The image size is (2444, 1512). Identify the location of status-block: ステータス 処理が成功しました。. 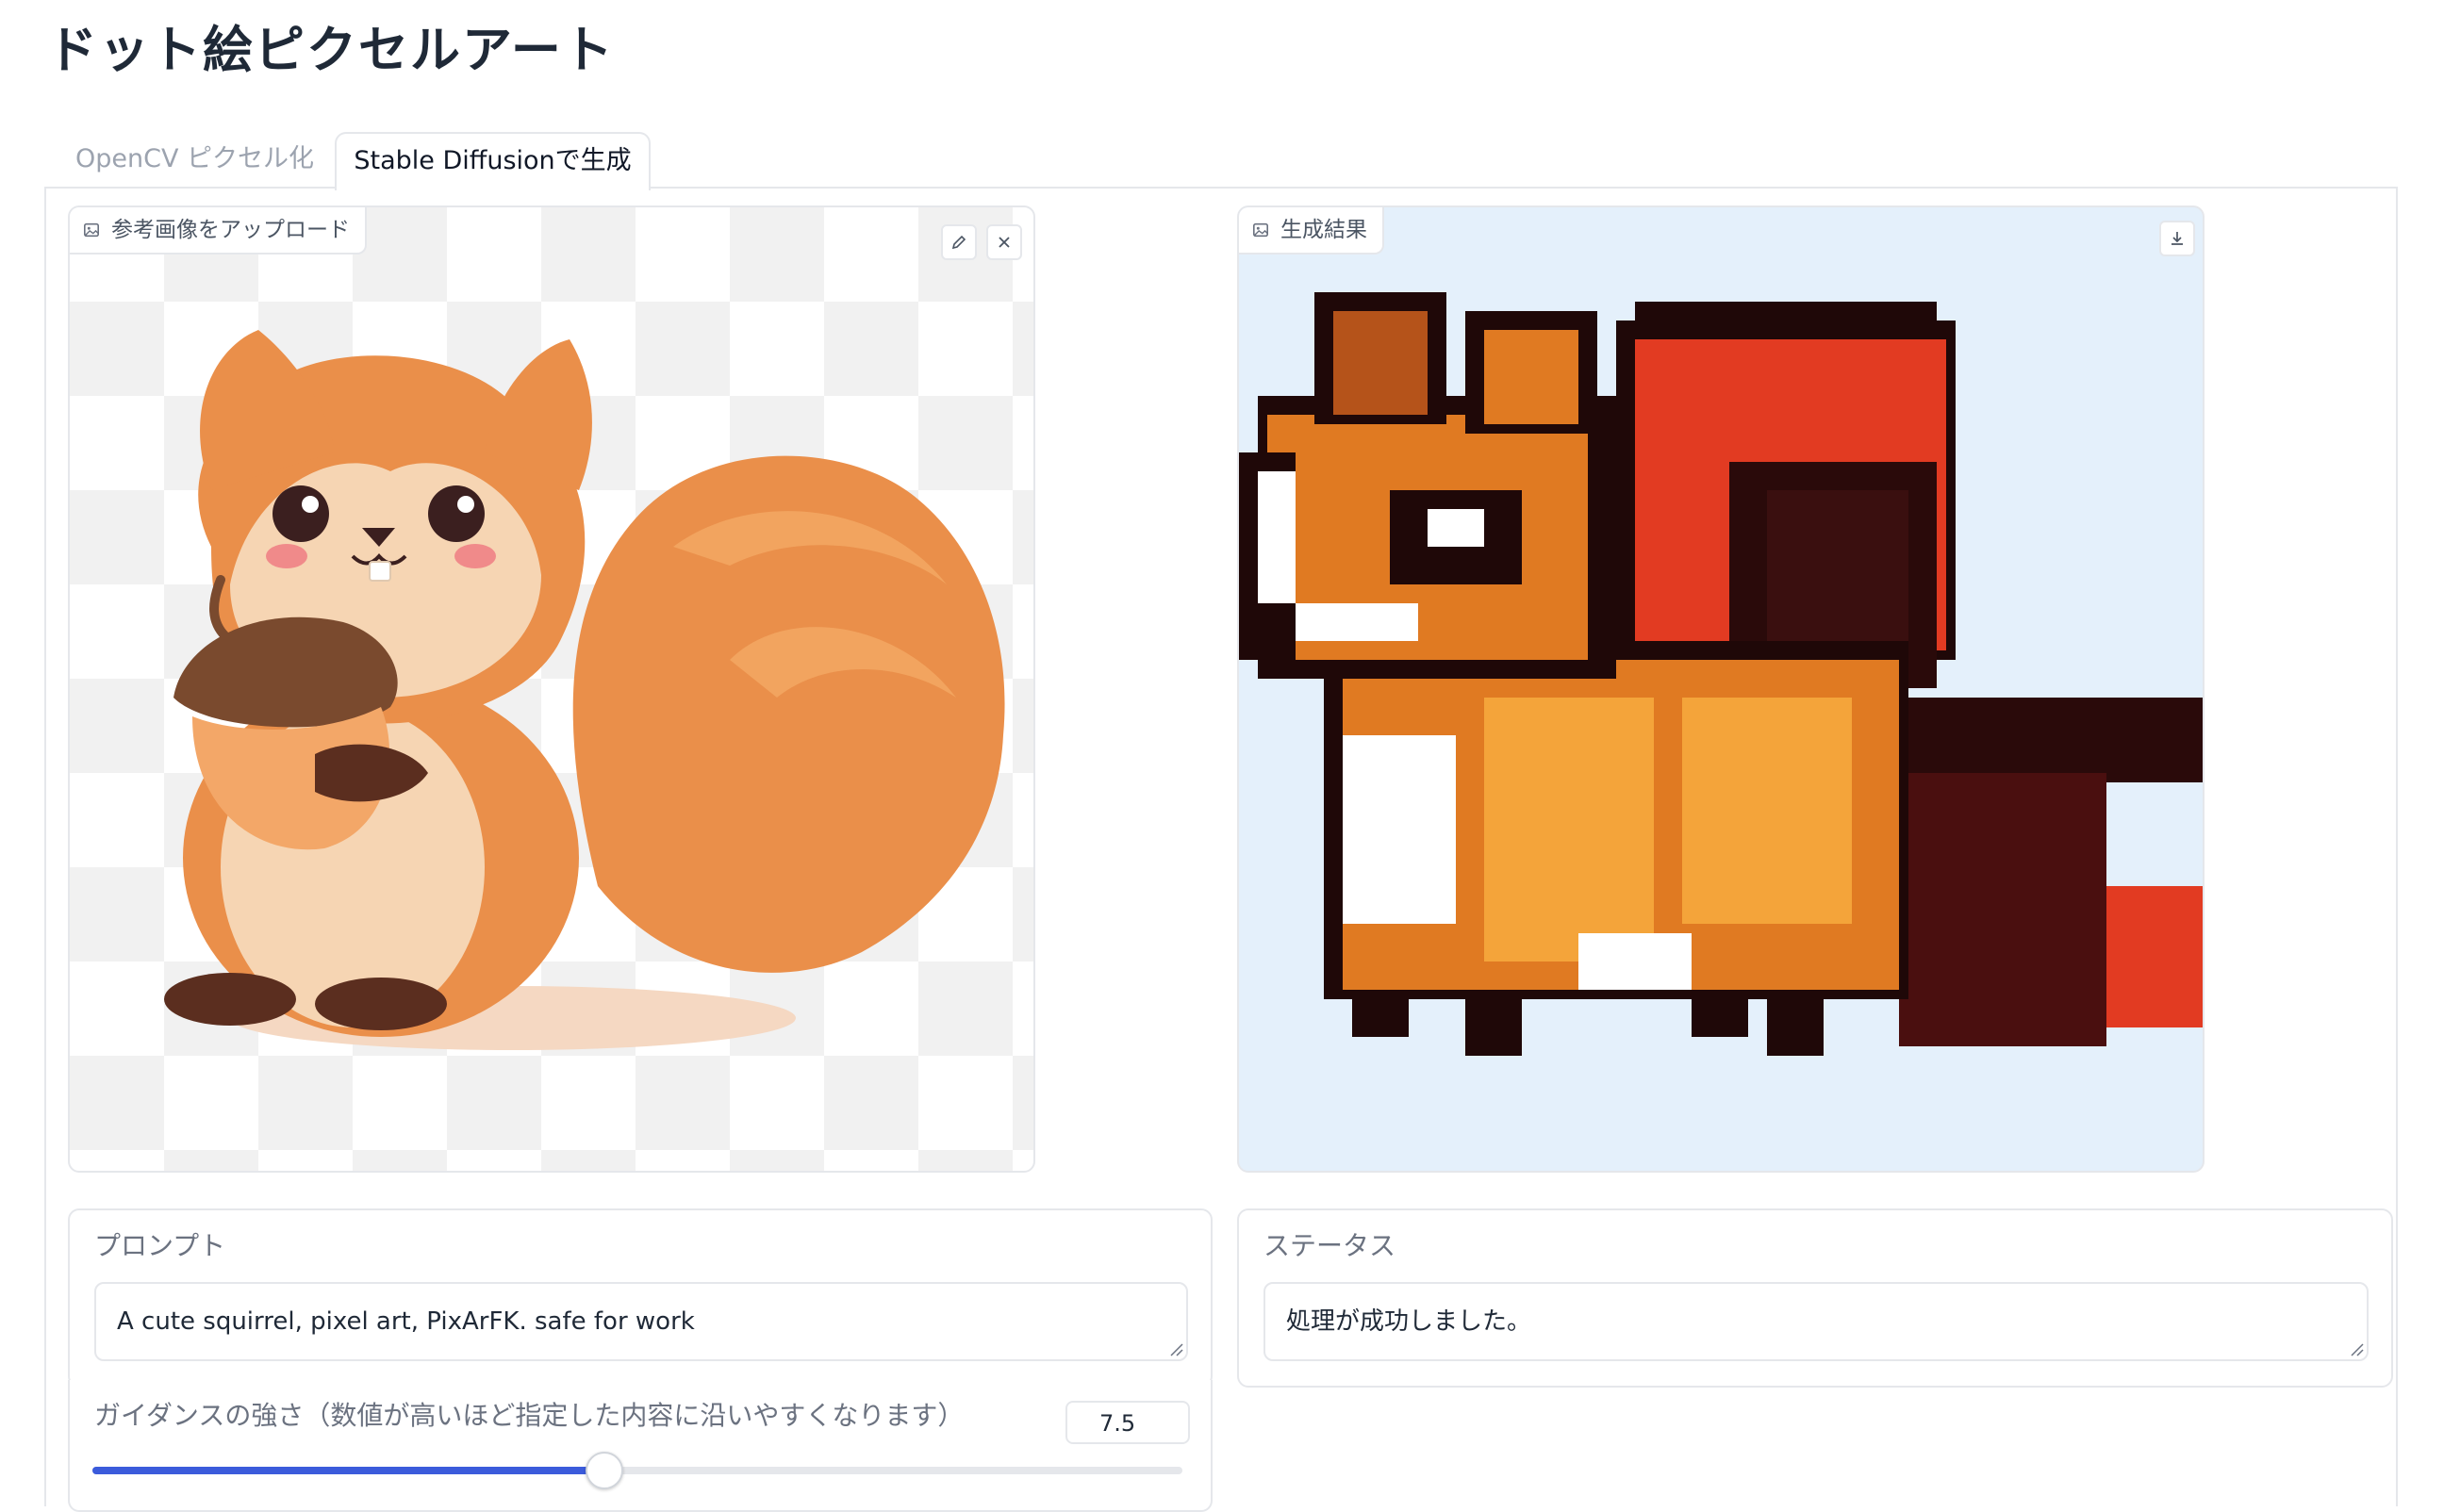
(1815, 1298).